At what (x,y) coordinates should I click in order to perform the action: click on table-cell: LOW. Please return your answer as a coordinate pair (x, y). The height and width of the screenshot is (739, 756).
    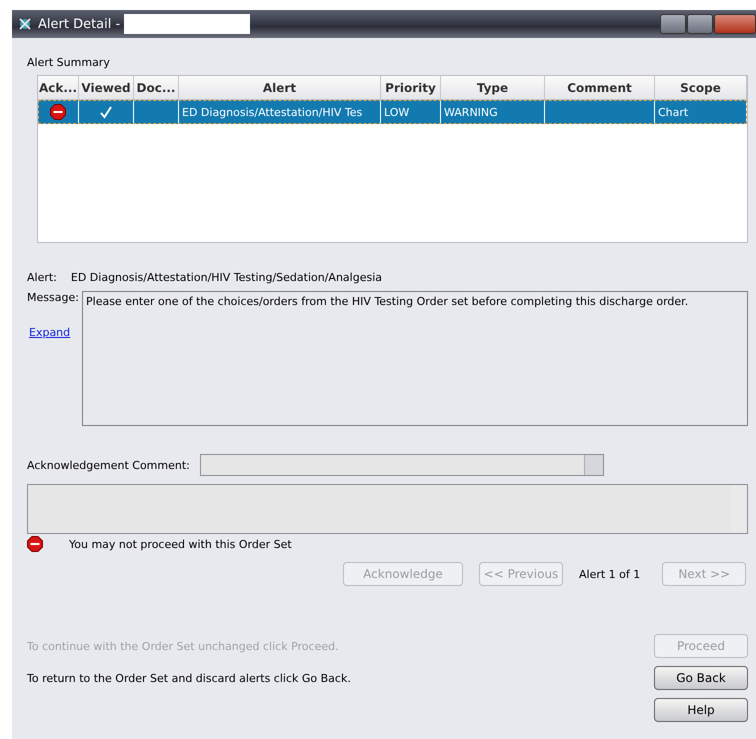
    Looking at the image, I should click on (397, 112).